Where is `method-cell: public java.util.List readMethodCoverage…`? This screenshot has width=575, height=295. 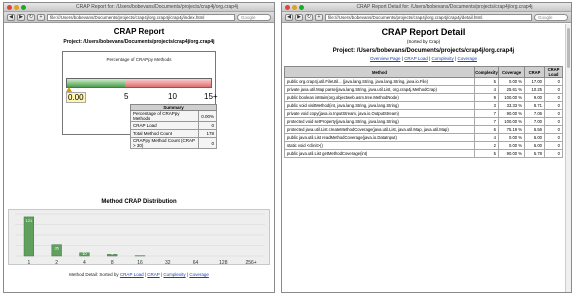
method-cell: public java.util.List readMethodCoverage… is located at coordinates (379, 137).